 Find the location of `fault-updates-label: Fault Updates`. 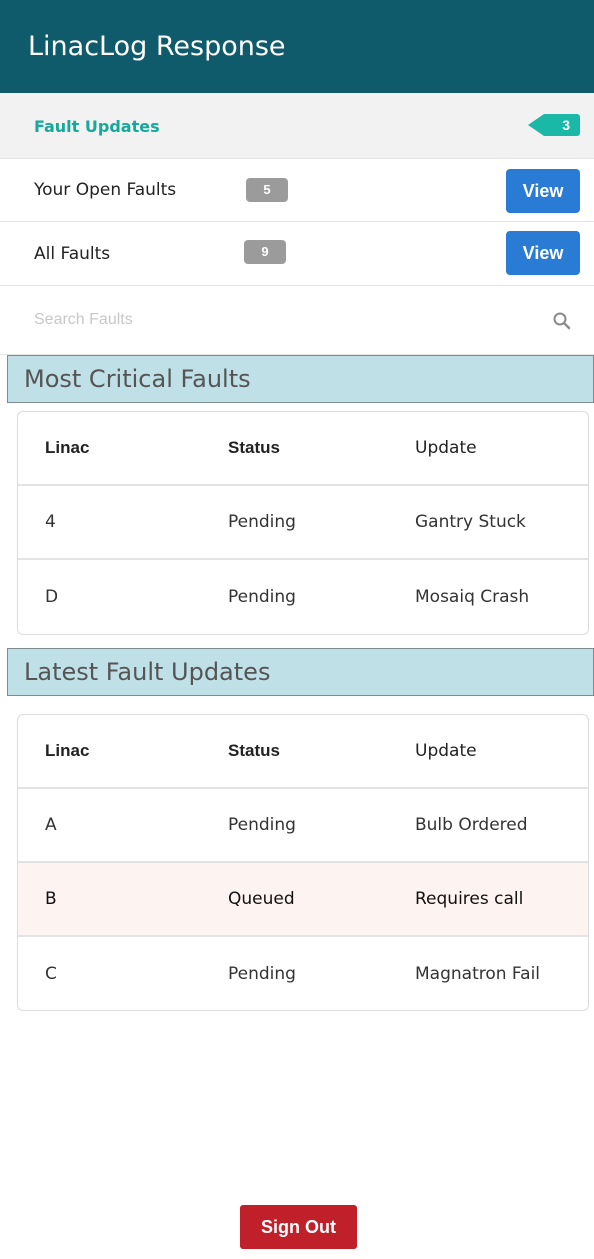

fault-updates-label: Fault Updates is located at coordinates (97, 126).